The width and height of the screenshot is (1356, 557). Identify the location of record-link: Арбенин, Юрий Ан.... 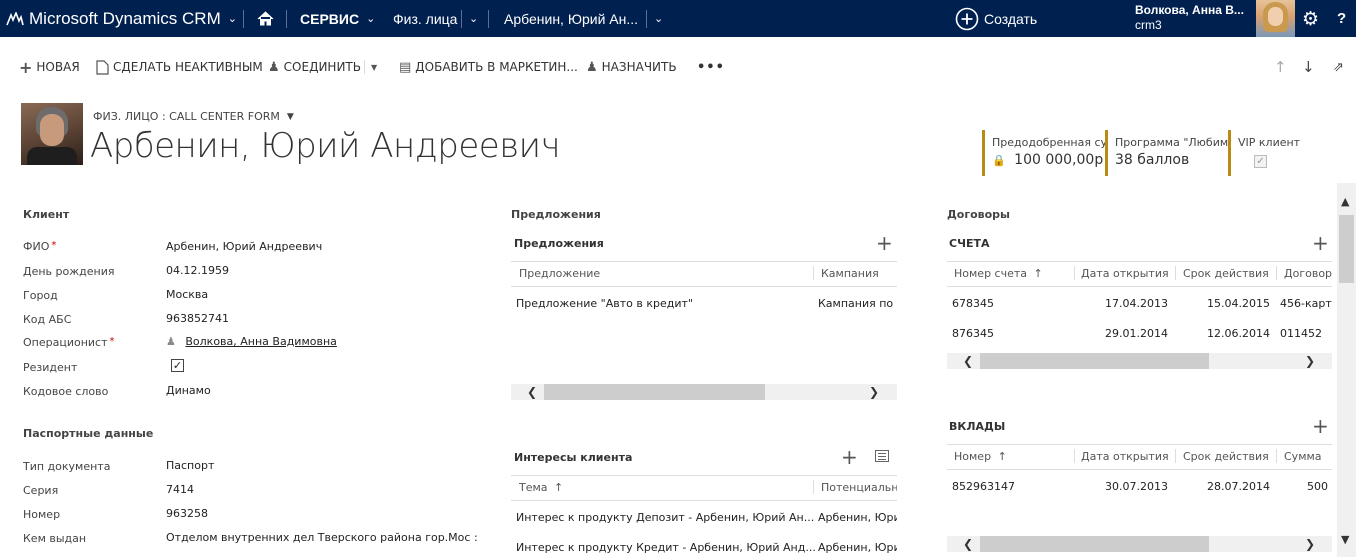
(571, 18).